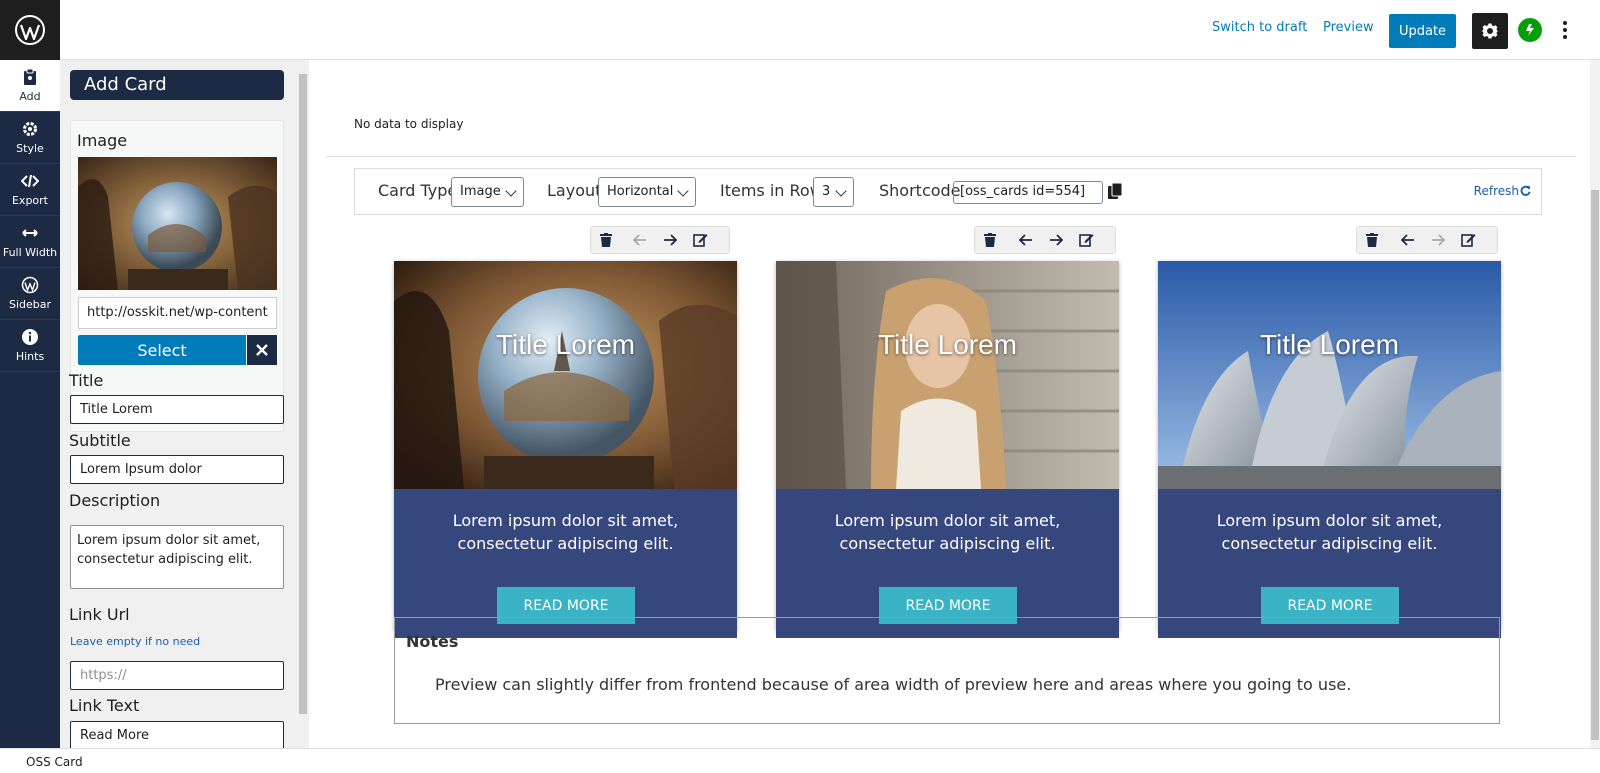 This screenshot has width=1600, height=773. Describe the element at coordinates (30, 129) in the screenshot. I see `gear-icon` at that location.